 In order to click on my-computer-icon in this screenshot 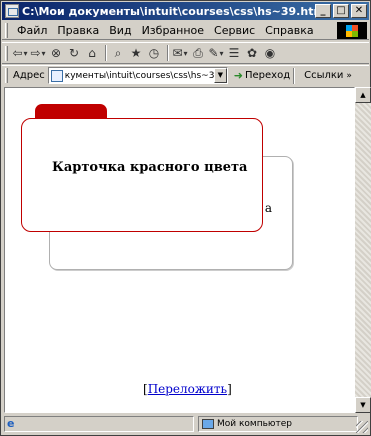, I will do `click(208, 424)`.